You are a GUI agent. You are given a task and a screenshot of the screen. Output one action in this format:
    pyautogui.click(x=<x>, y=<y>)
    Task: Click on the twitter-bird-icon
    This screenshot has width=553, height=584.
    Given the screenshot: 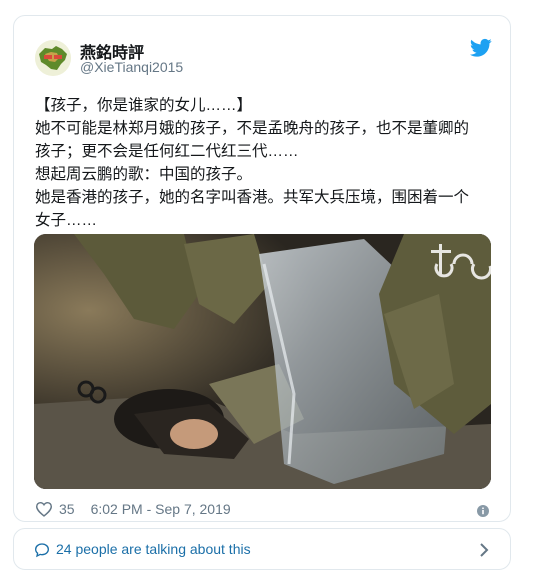 What is the action you would take?
    pyautogui.click(x=481, y=48)
    